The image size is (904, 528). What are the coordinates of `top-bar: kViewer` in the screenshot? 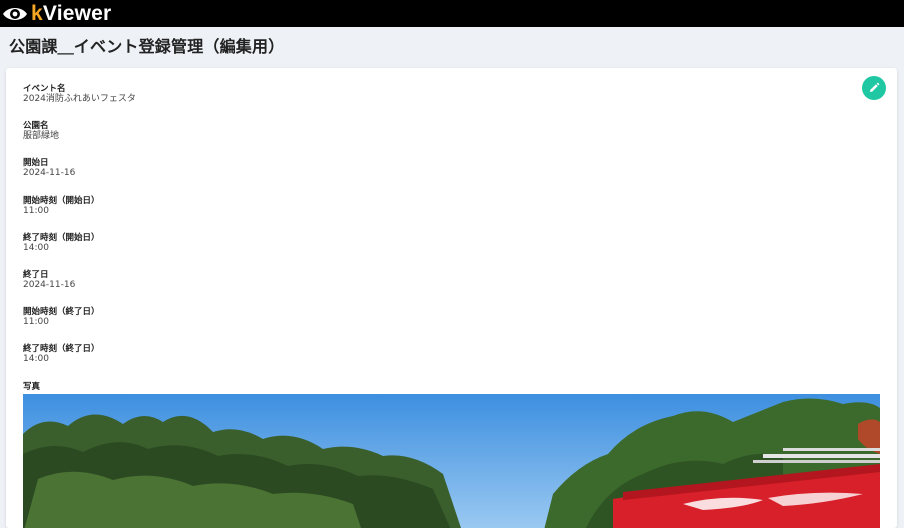 It's located at (452, 13).